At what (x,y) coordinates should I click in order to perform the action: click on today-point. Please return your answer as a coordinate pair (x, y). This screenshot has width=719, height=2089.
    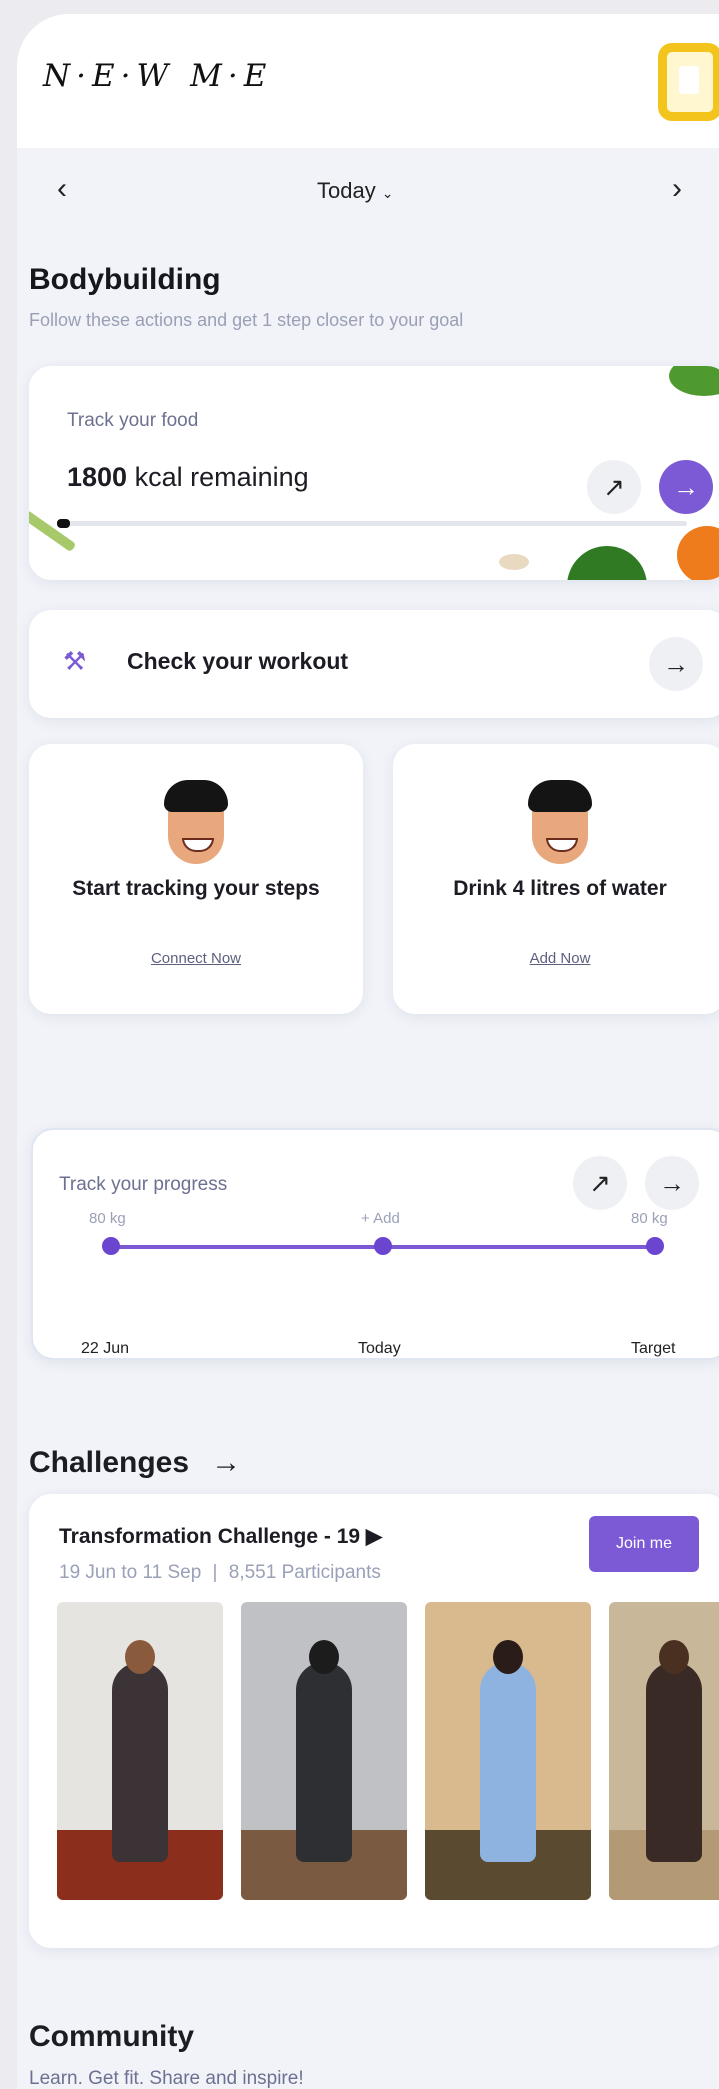
    Looking at the image, I should click on (383, 1246).